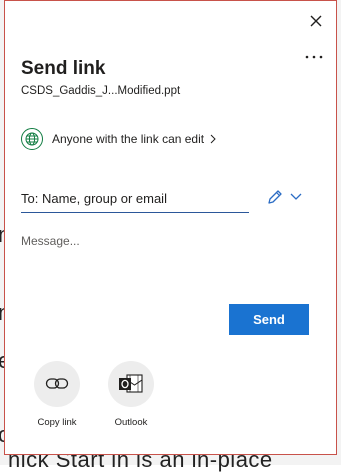  I want to click on close-button, so click(316, 21).